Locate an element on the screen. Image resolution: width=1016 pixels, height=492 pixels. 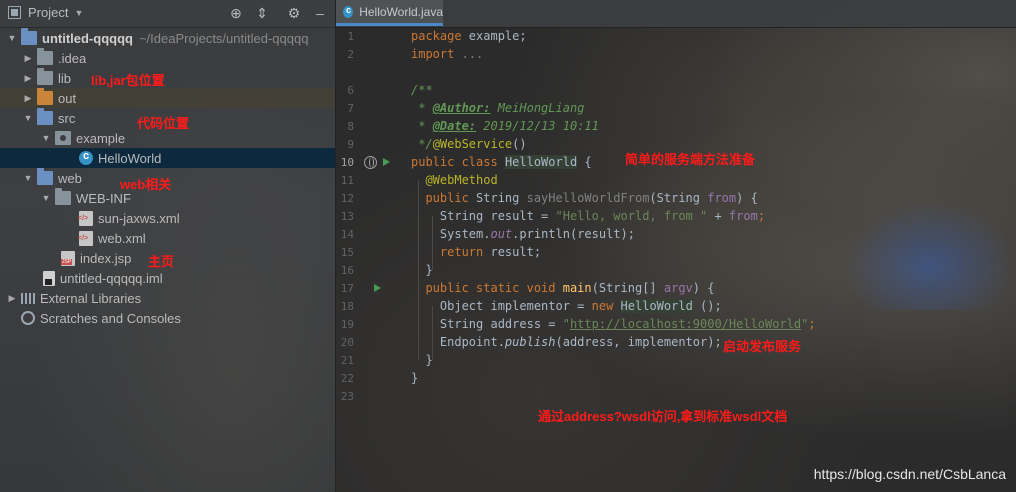
annotation-wsdl: 通过address?wsdl访问,拿到标准wsdl文档 is located at coordinates (663, 416).